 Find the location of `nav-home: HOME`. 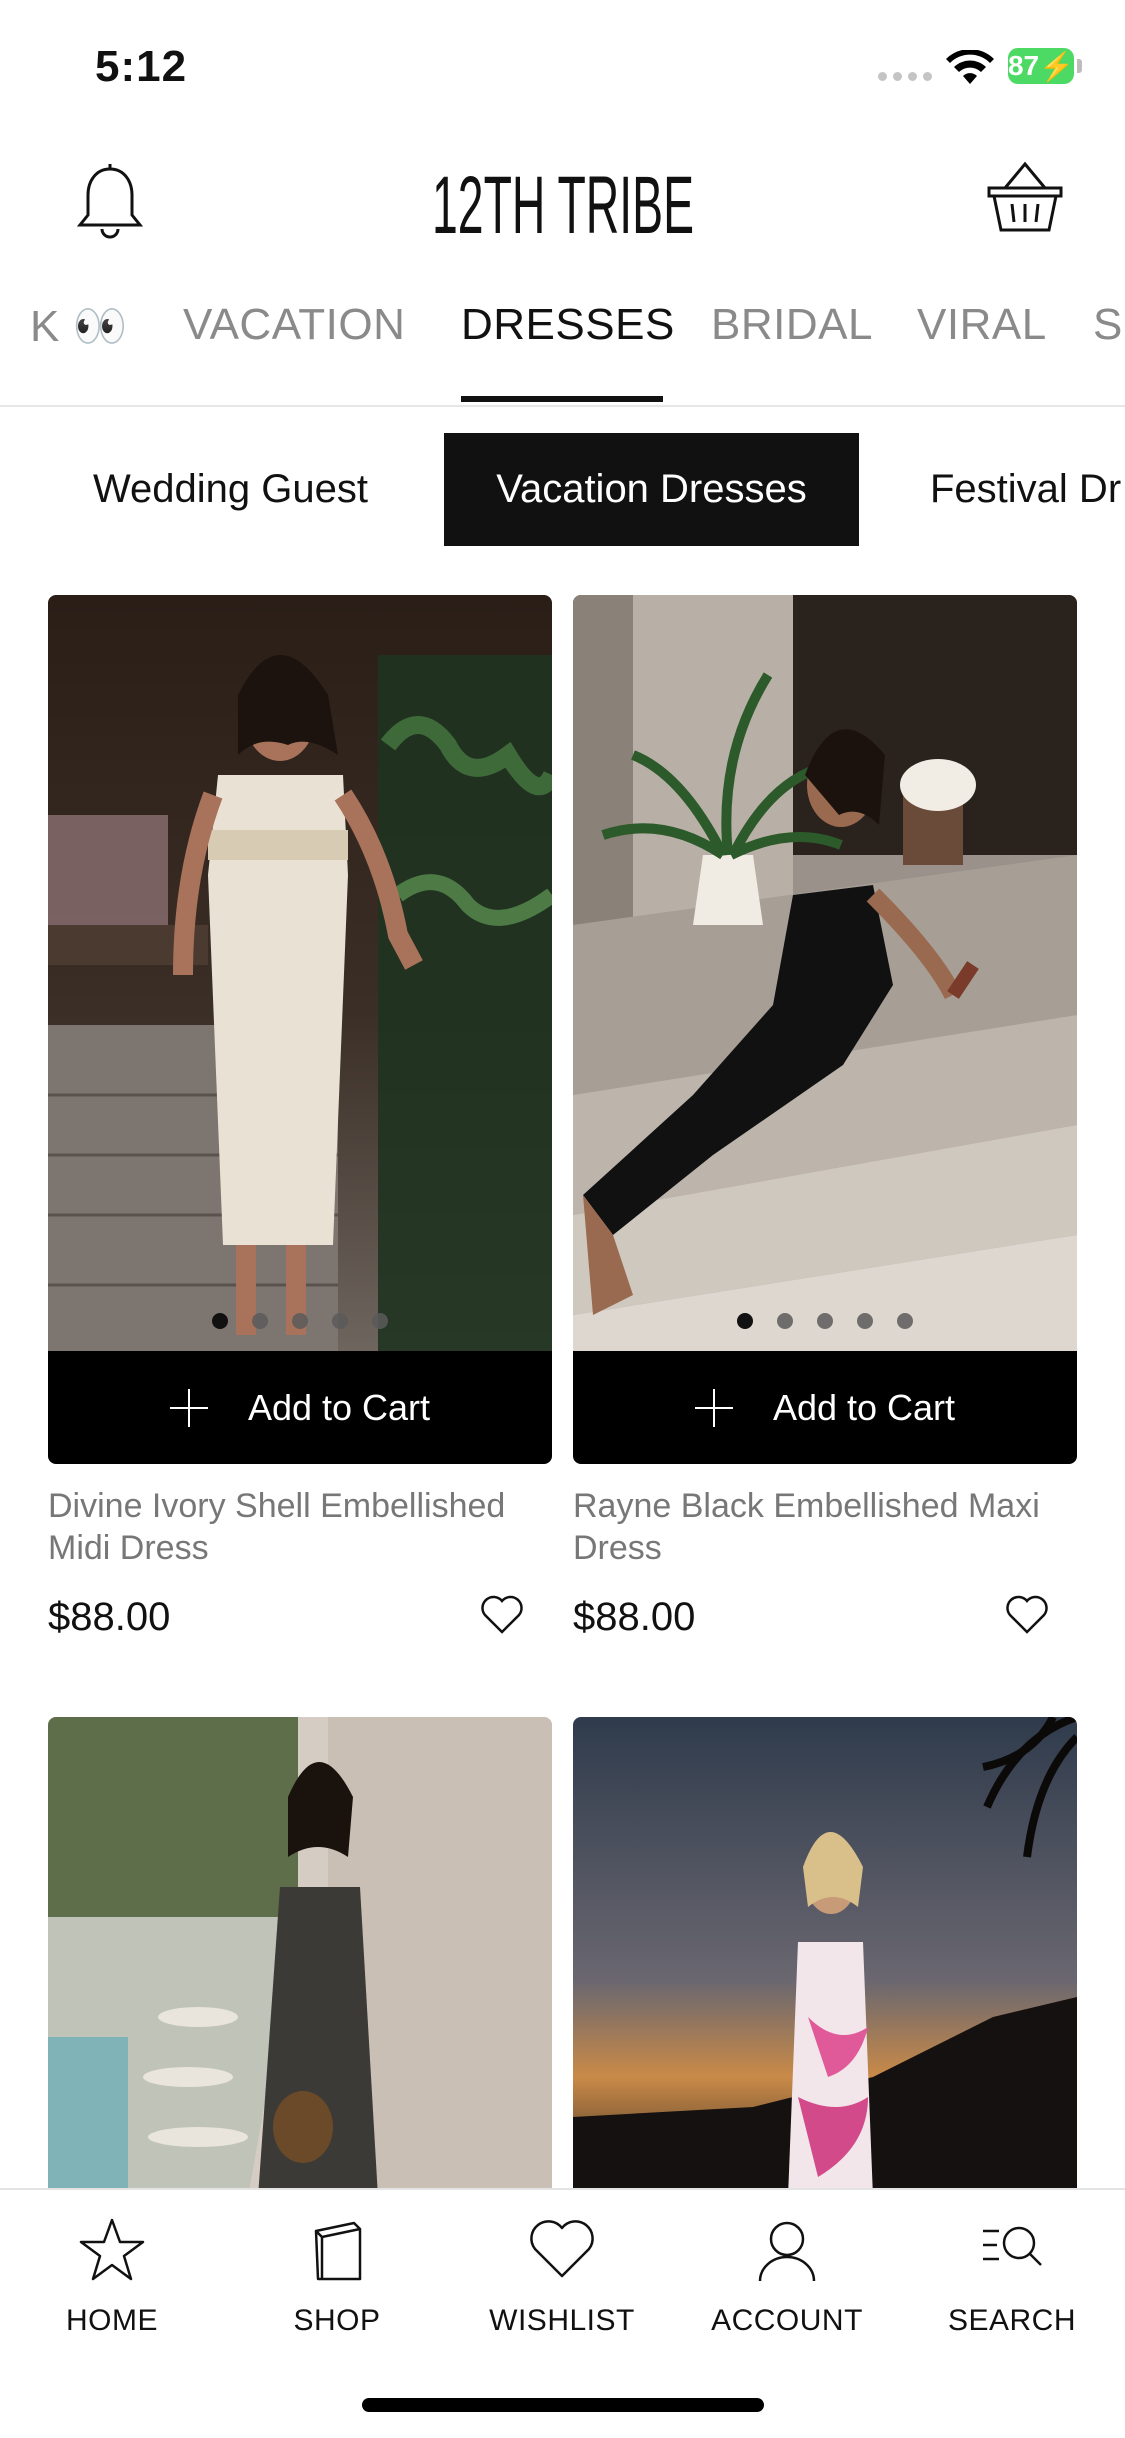

nav-home: HOME is located at coordinates (112, 2274).